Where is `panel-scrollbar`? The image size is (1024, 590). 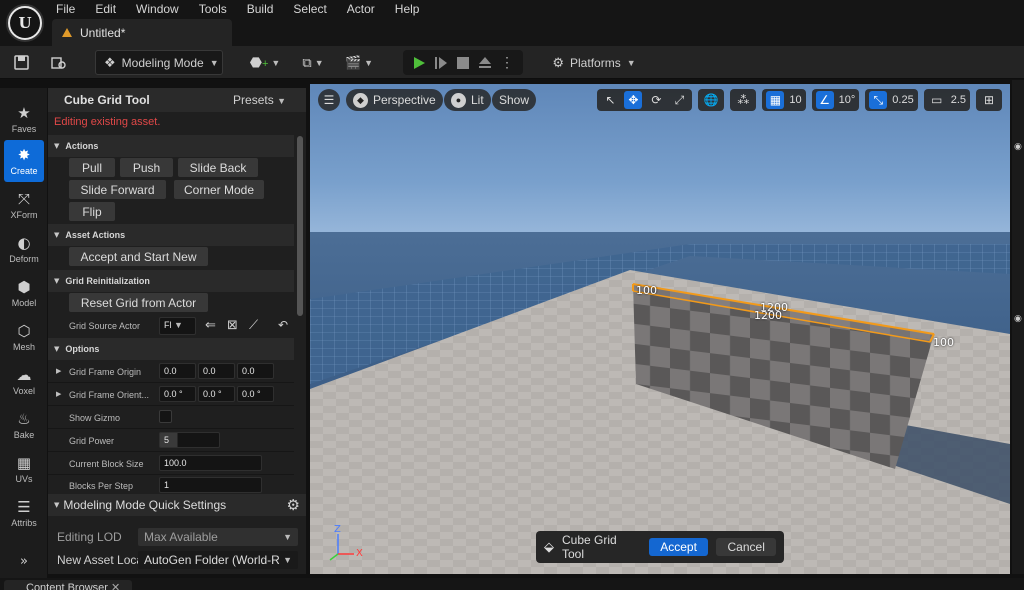 panel-scrollbar is located at coordinates (300, 226).